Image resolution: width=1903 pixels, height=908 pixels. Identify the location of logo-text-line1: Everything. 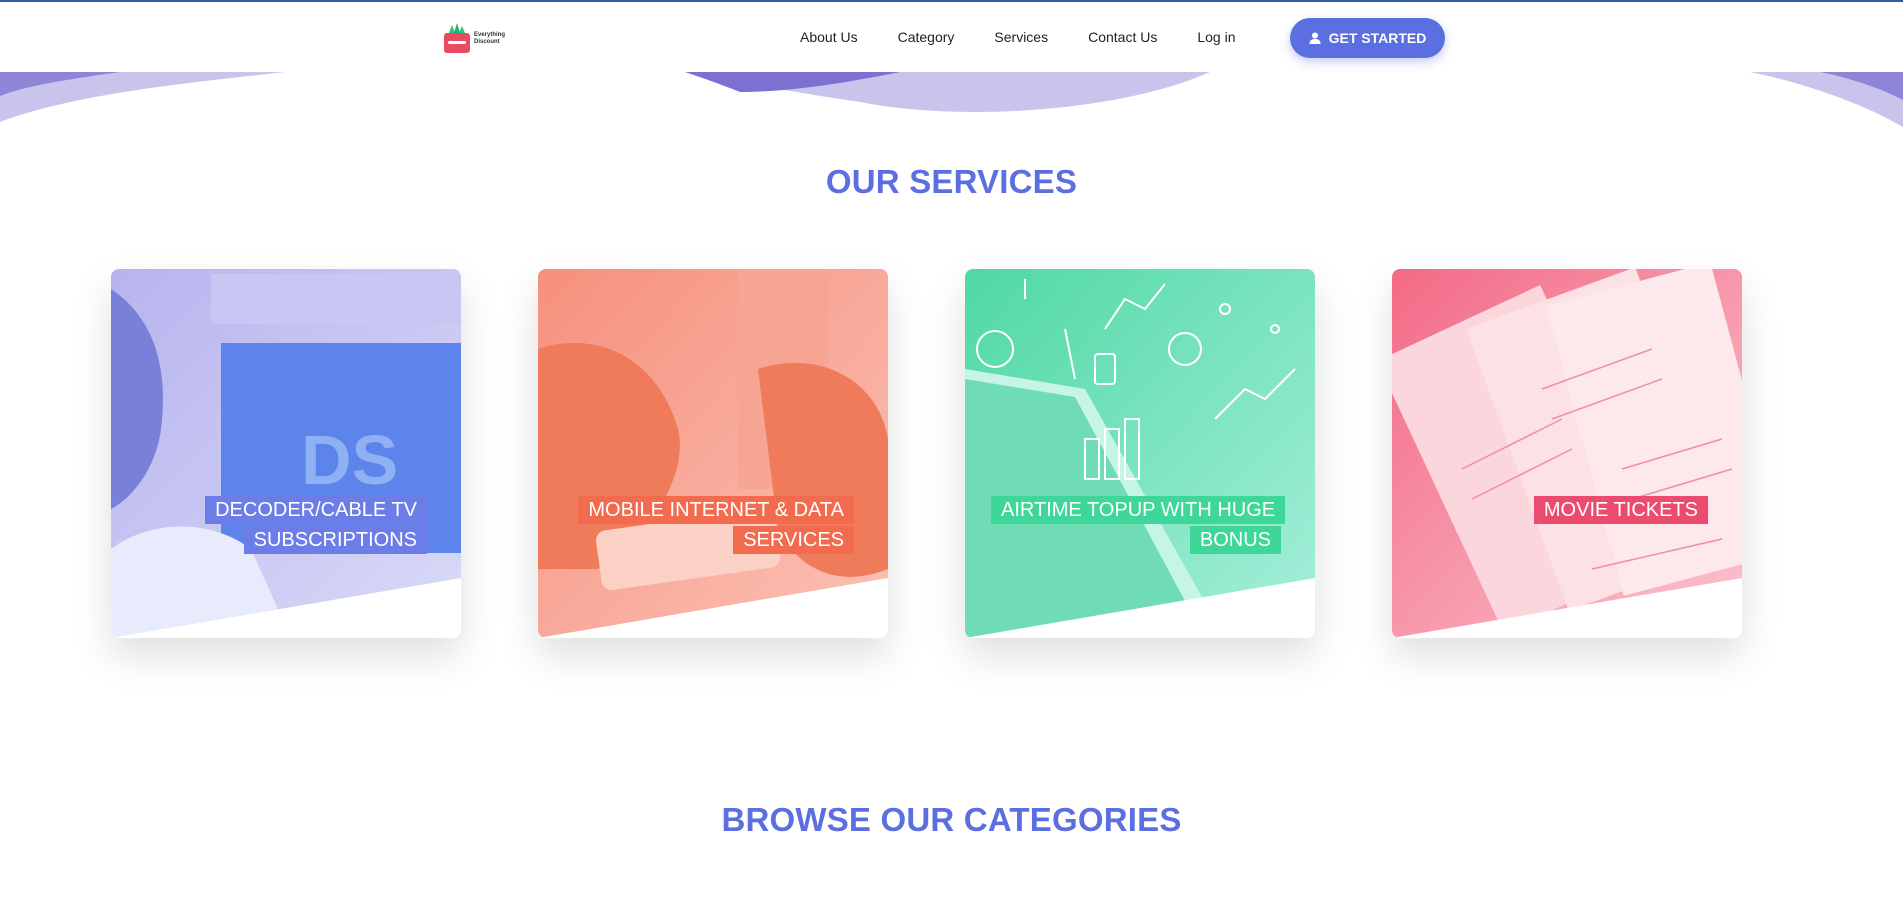
(490, 35).